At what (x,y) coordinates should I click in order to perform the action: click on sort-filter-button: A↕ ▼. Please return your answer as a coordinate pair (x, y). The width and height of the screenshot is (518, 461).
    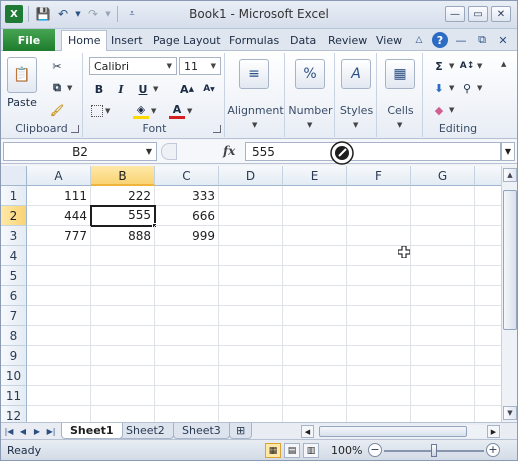
    Looking at the image, I should click on (471, 66).